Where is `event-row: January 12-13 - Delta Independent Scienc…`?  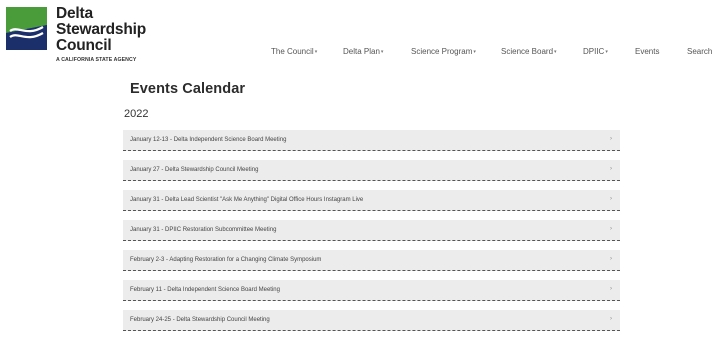
event-row: January 12-13 - Delta Independent Scienc… is located at coordinates (371, 140).